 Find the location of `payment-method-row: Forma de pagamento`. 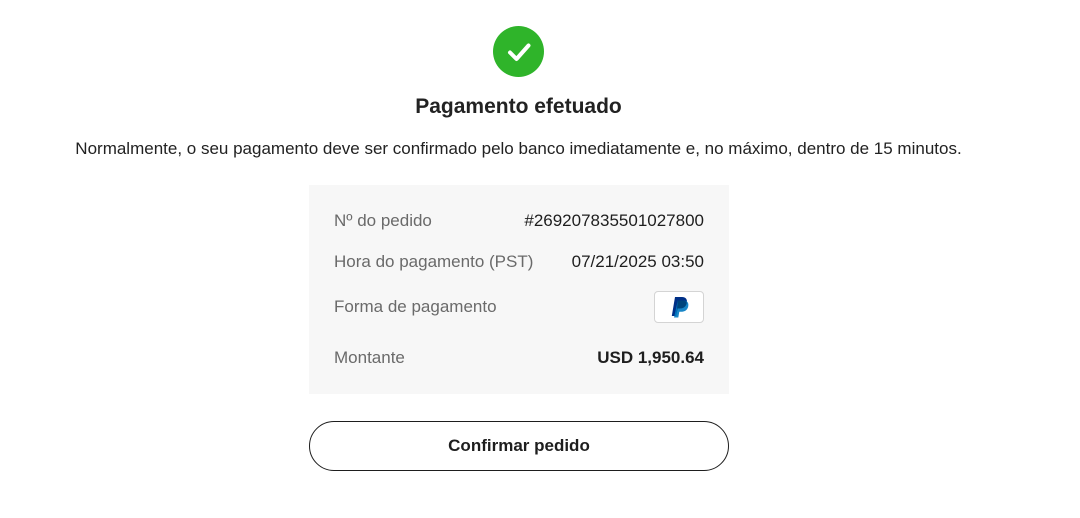

payment-method-row: Forma de pagamento is located at coordinates (519, 307).